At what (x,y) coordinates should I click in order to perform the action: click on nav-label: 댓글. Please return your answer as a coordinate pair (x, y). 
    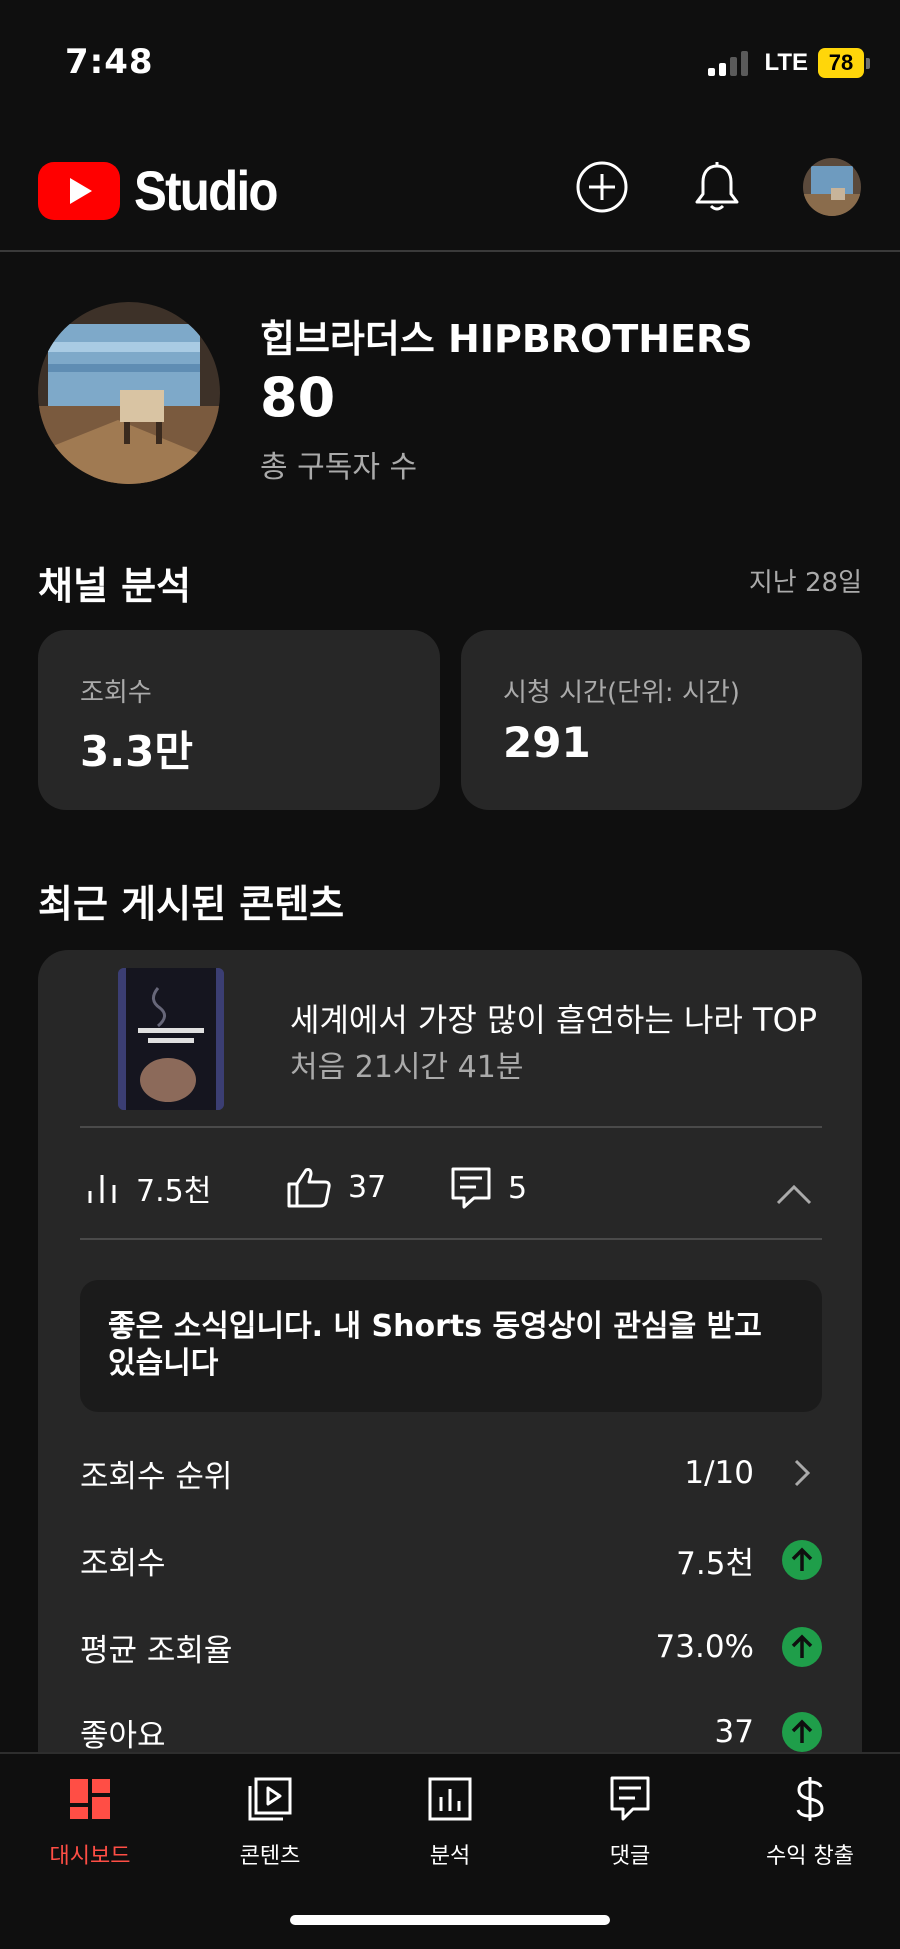
    Looking at the image, I should click on (630, 1856).